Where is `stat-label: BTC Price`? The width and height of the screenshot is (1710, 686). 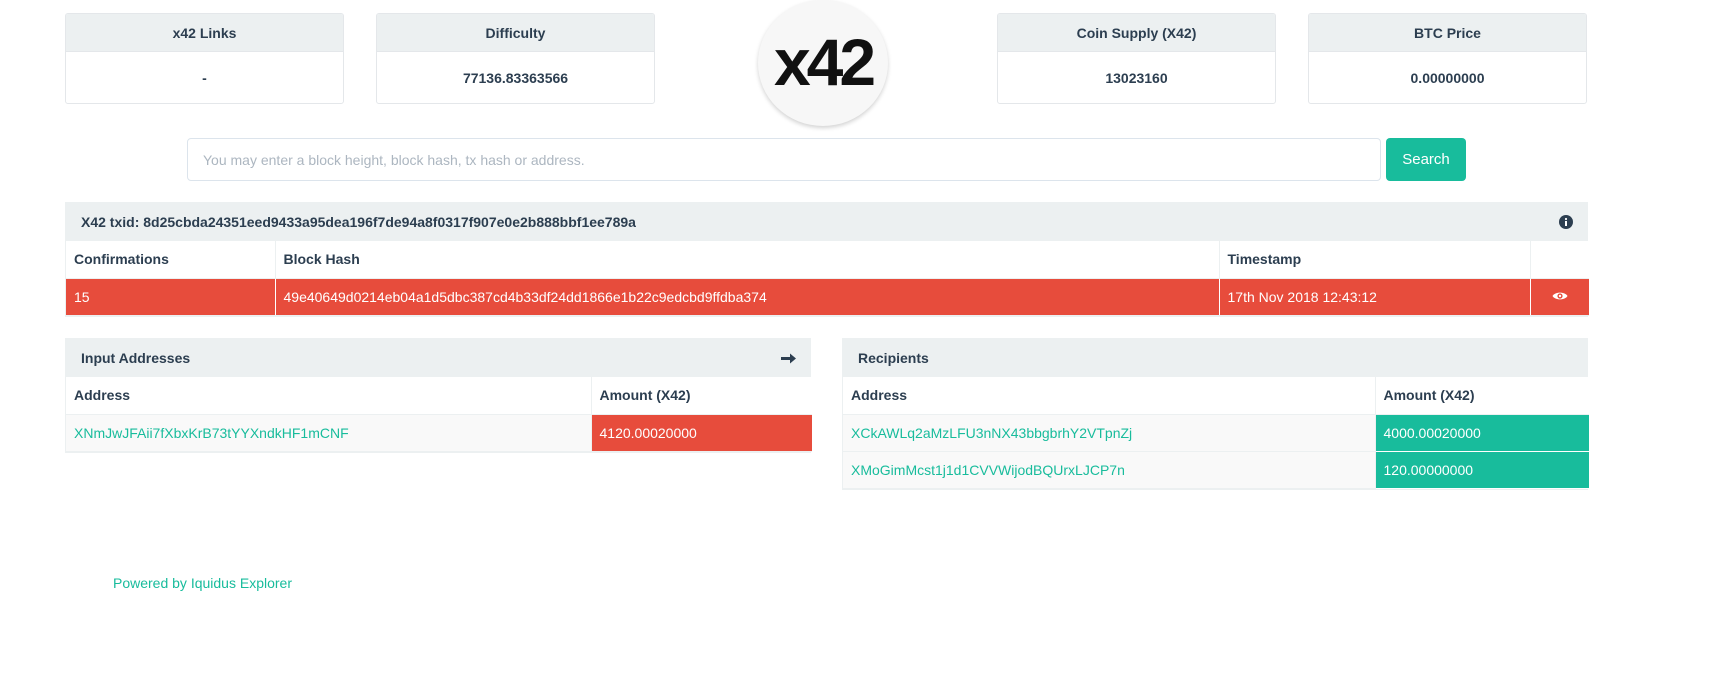
stat-label: BTC Price is located at coordinates (1447, 33).